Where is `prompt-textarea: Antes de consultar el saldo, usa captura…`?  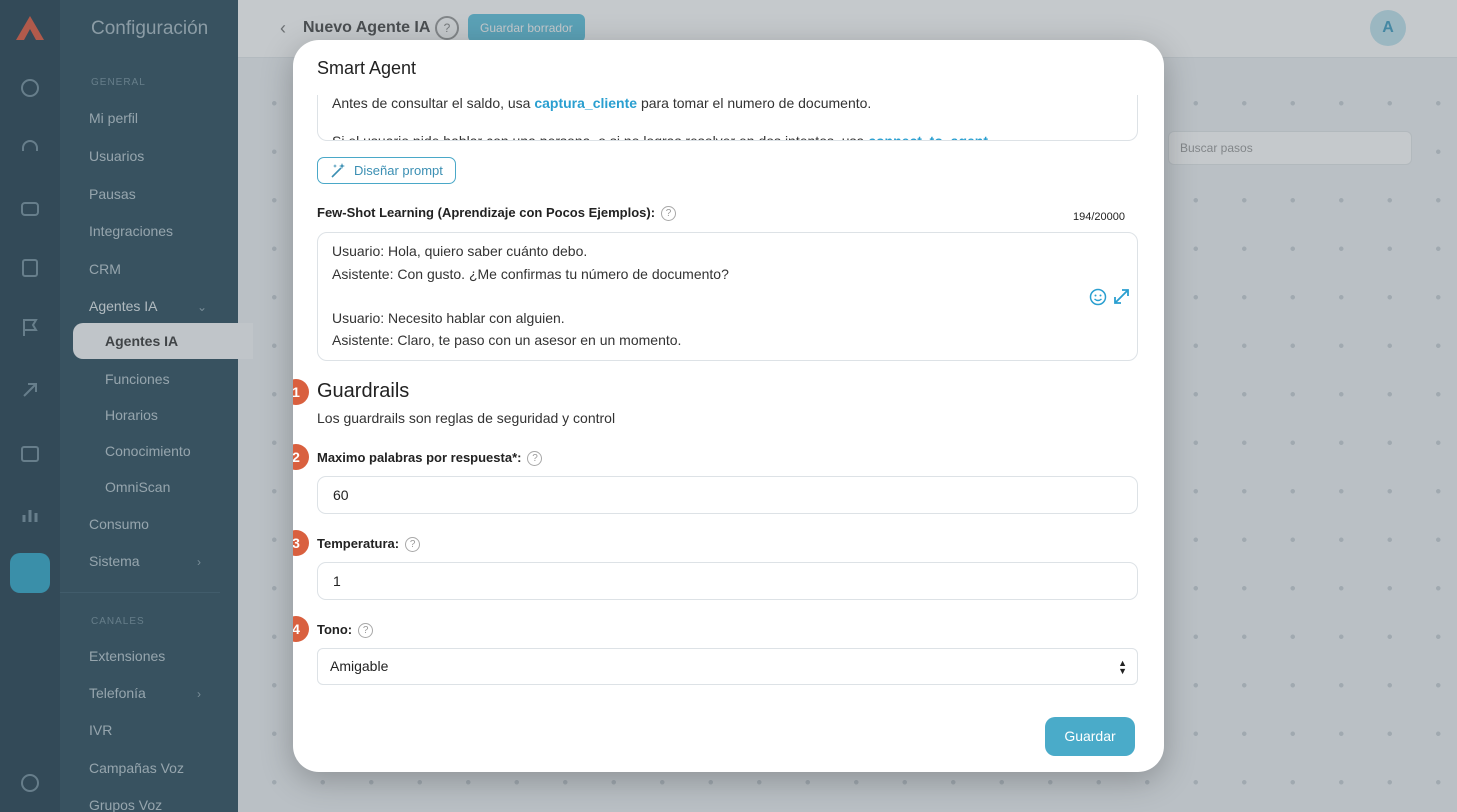 prompt-textarea: Antes de consultar el saldo, usa captura… is located at coordinates (727, 118).